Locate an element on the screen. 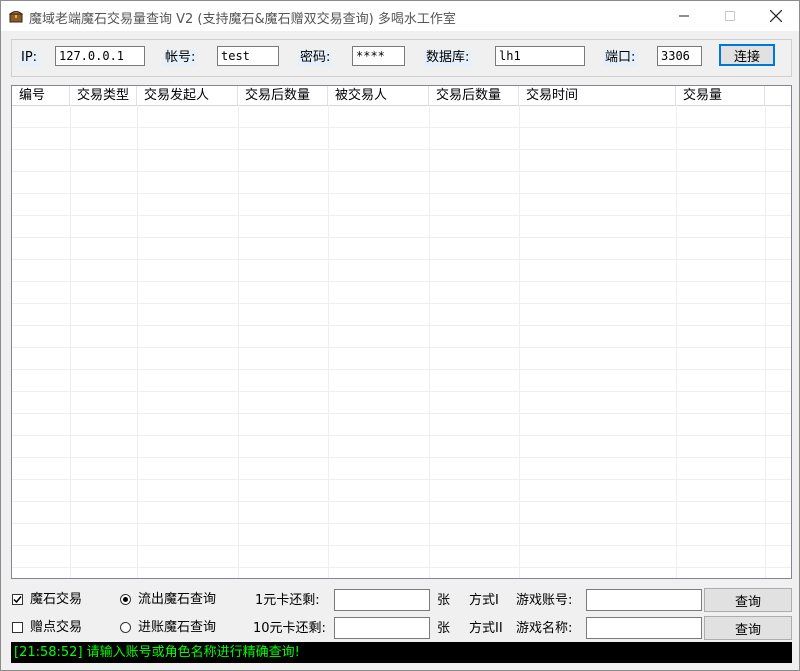 The height and width of the screenshot is (671, 800). maximize-icon is located at coordinates (730, 16).